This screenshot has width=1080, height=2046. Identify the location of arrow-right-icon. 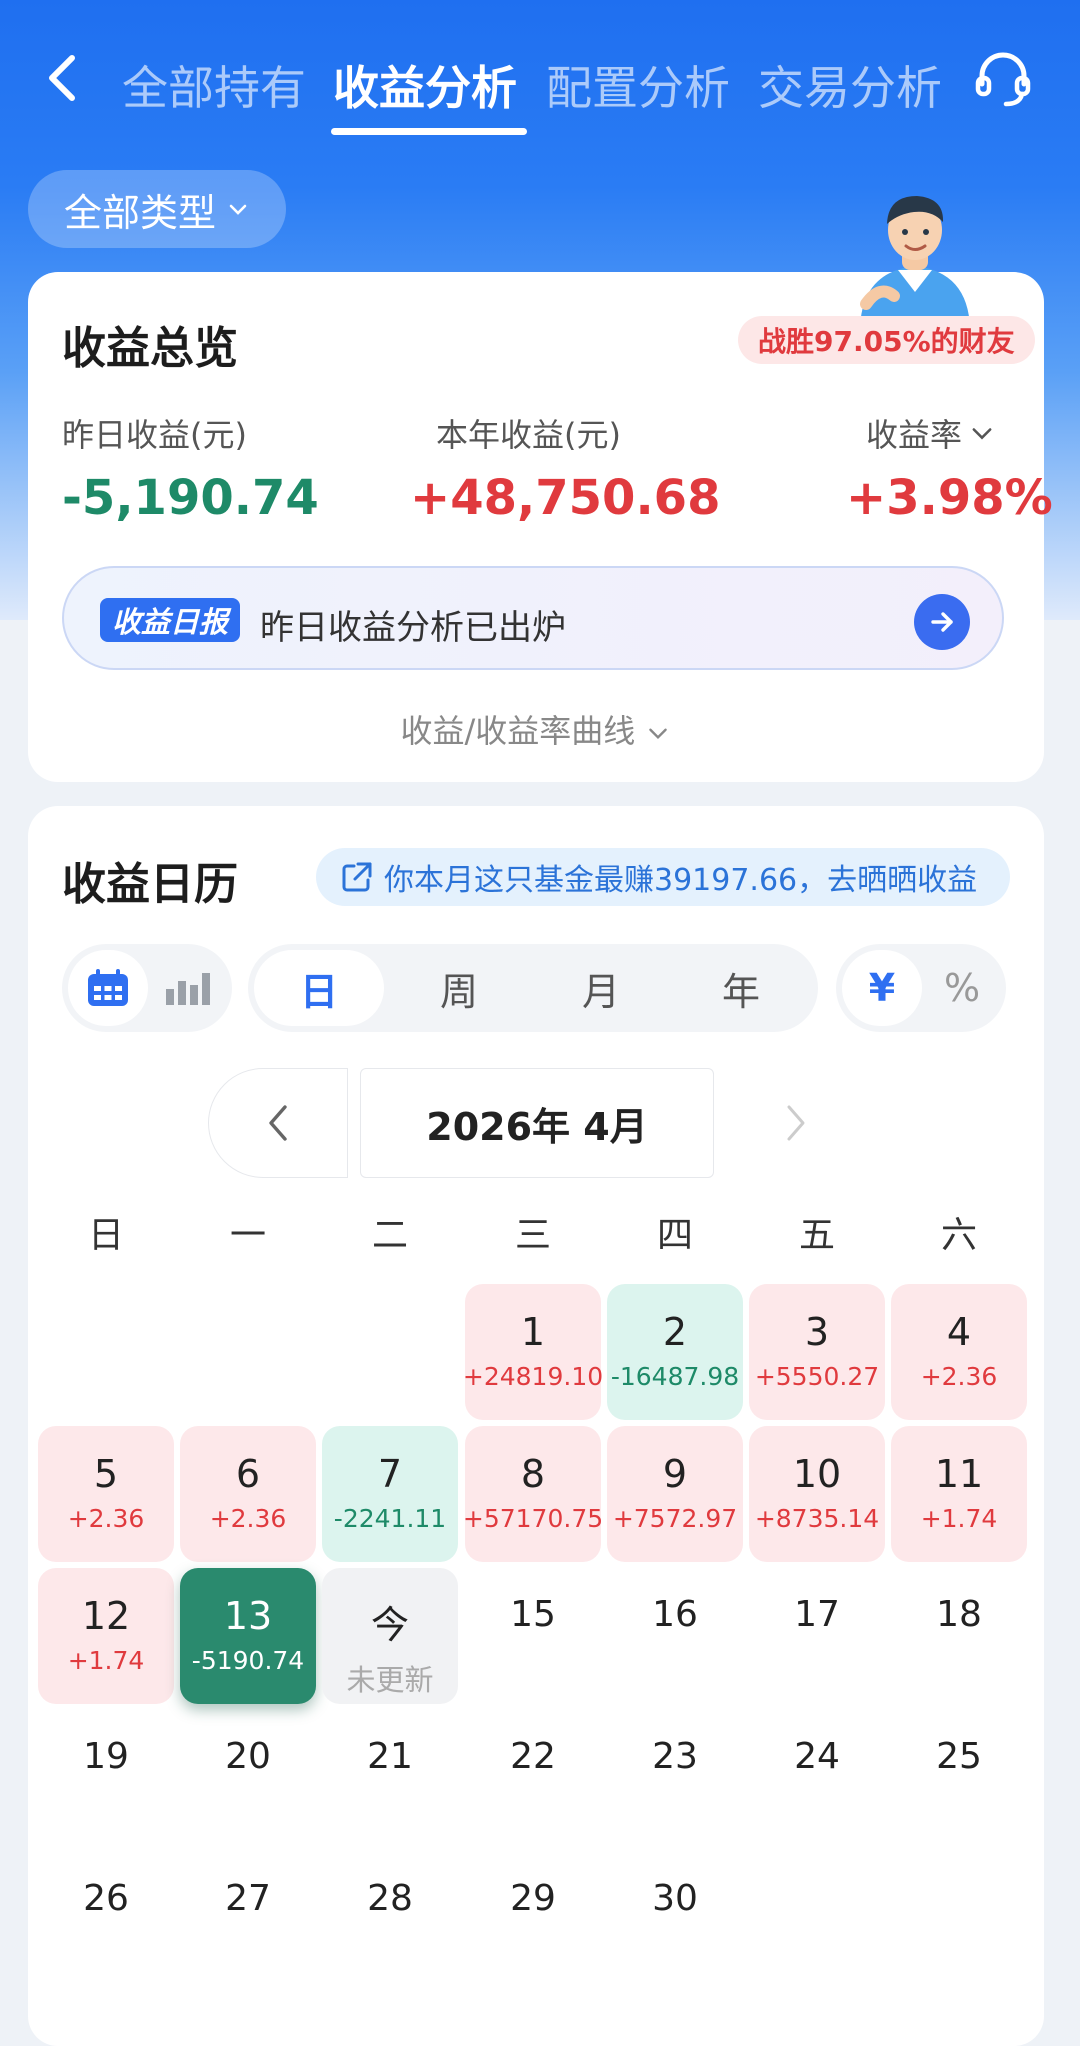
(942, 622).